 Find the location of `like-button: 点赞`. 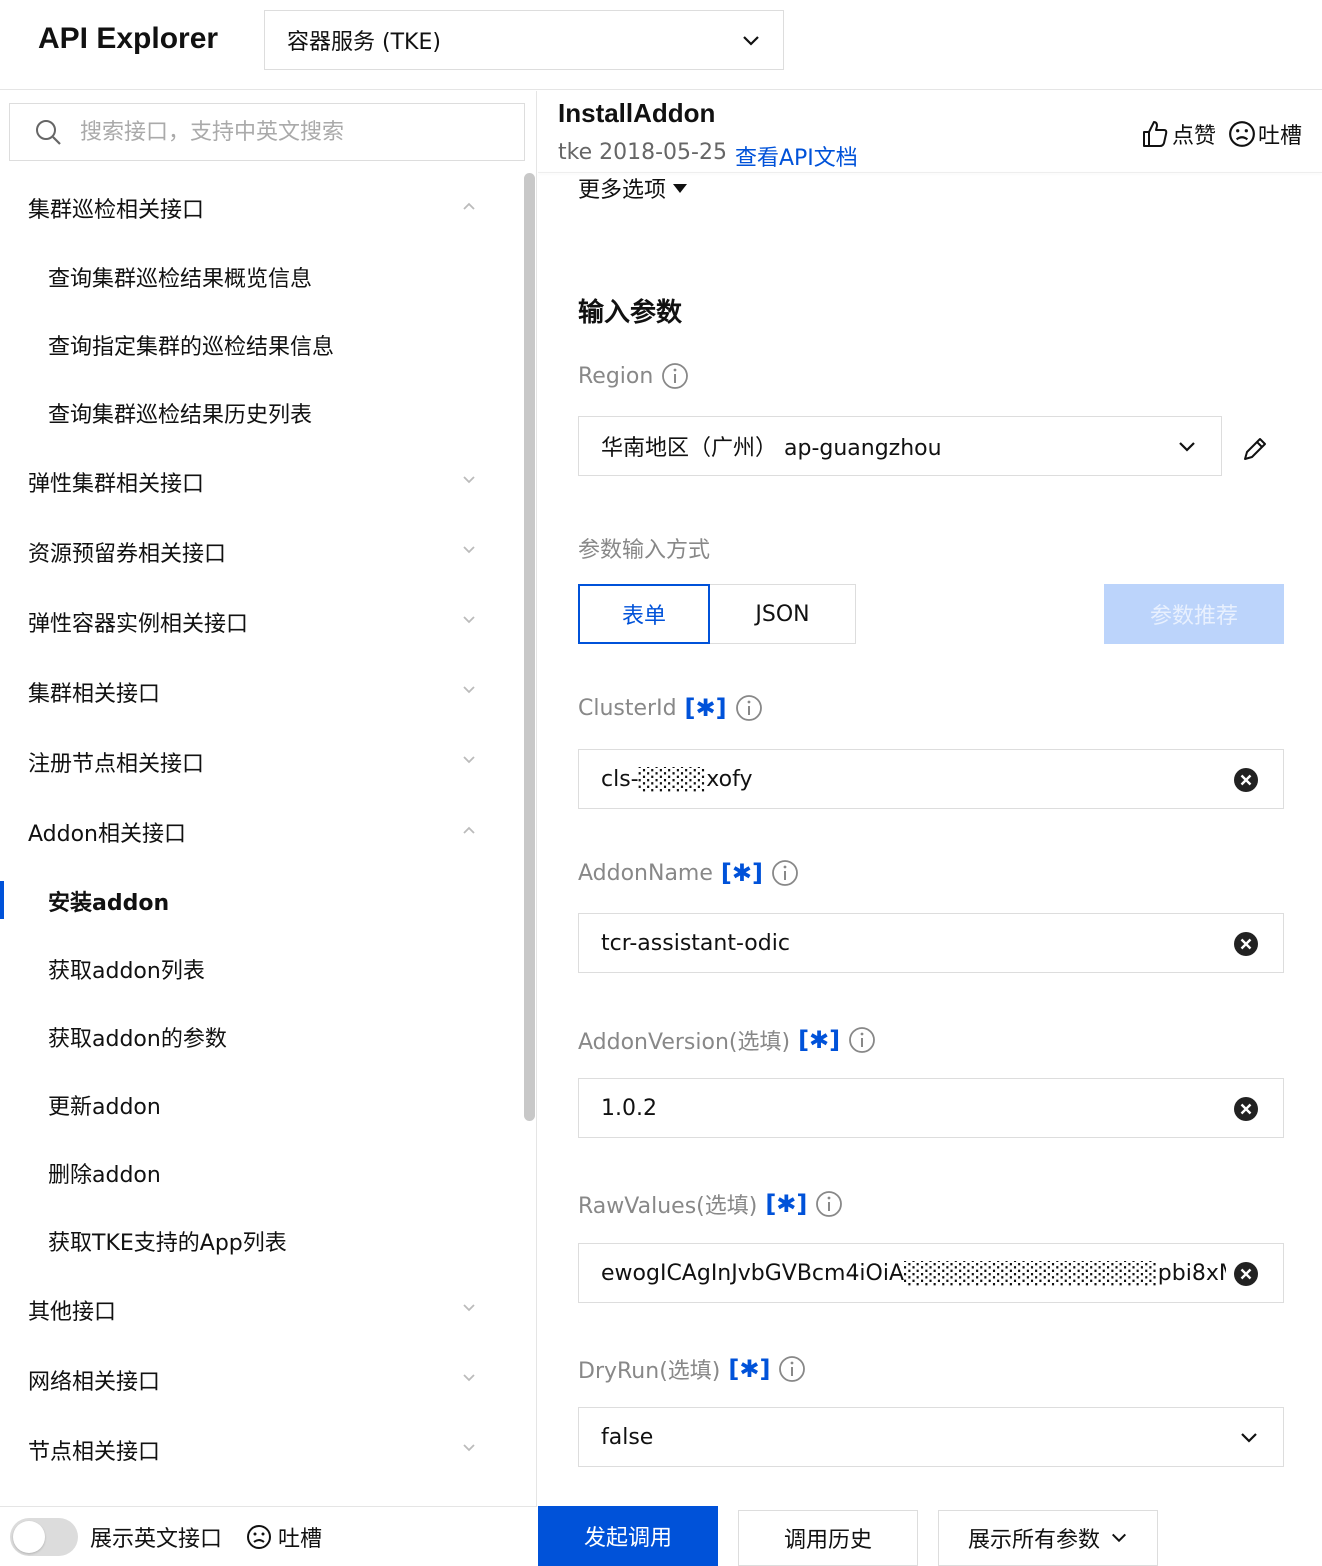

like-button: 点赞 is located at coordinates (1178, 134).